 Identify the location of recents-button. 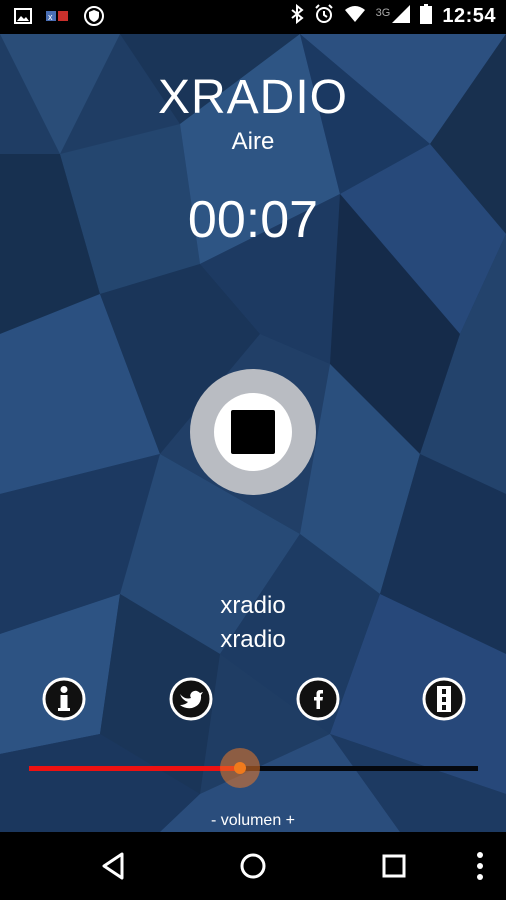
(394, 866).